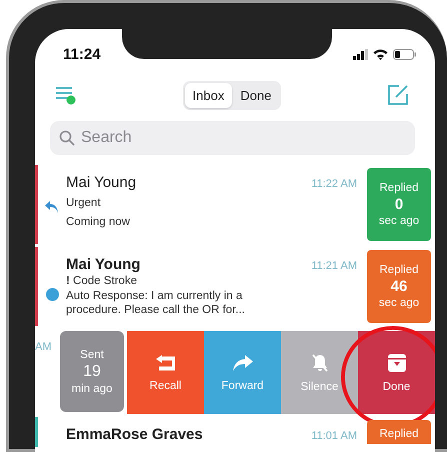  I want to click on message-preview: Coming now, so click(98, 222).